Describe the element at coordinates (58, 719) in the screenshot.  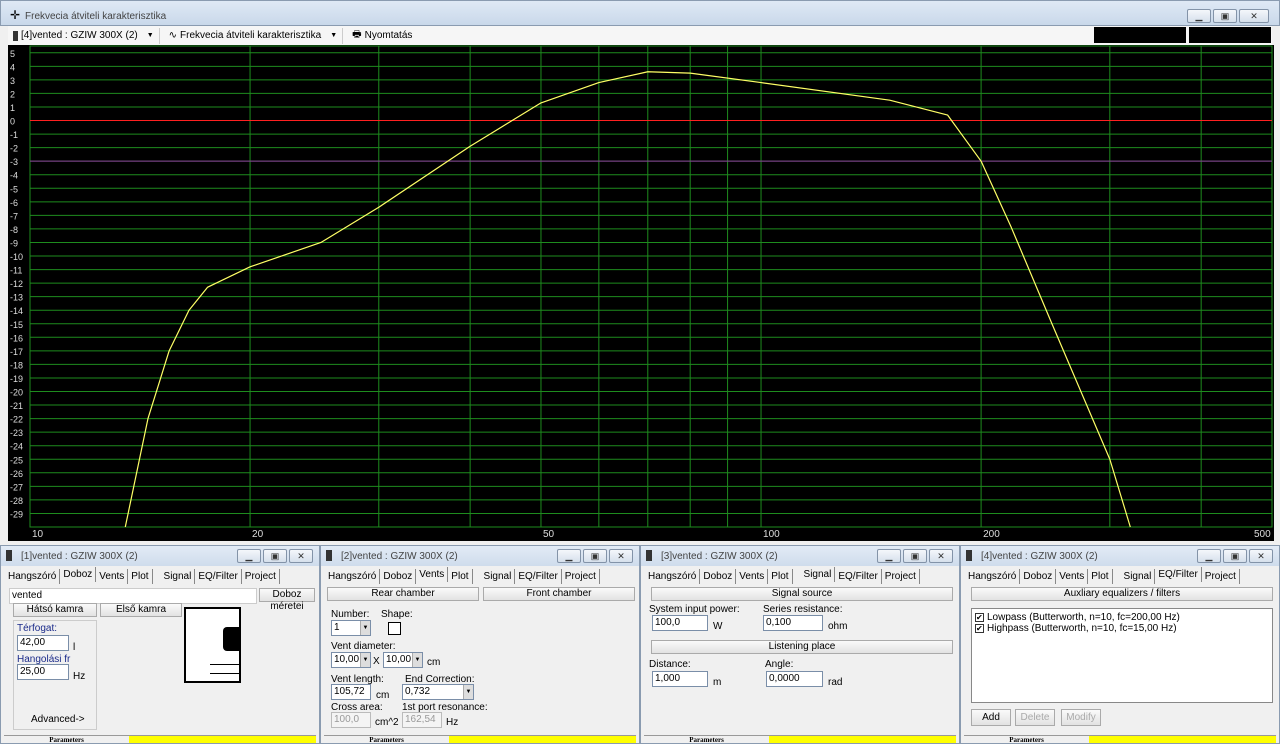
I see `advanced-link: Advanced->` at that location.